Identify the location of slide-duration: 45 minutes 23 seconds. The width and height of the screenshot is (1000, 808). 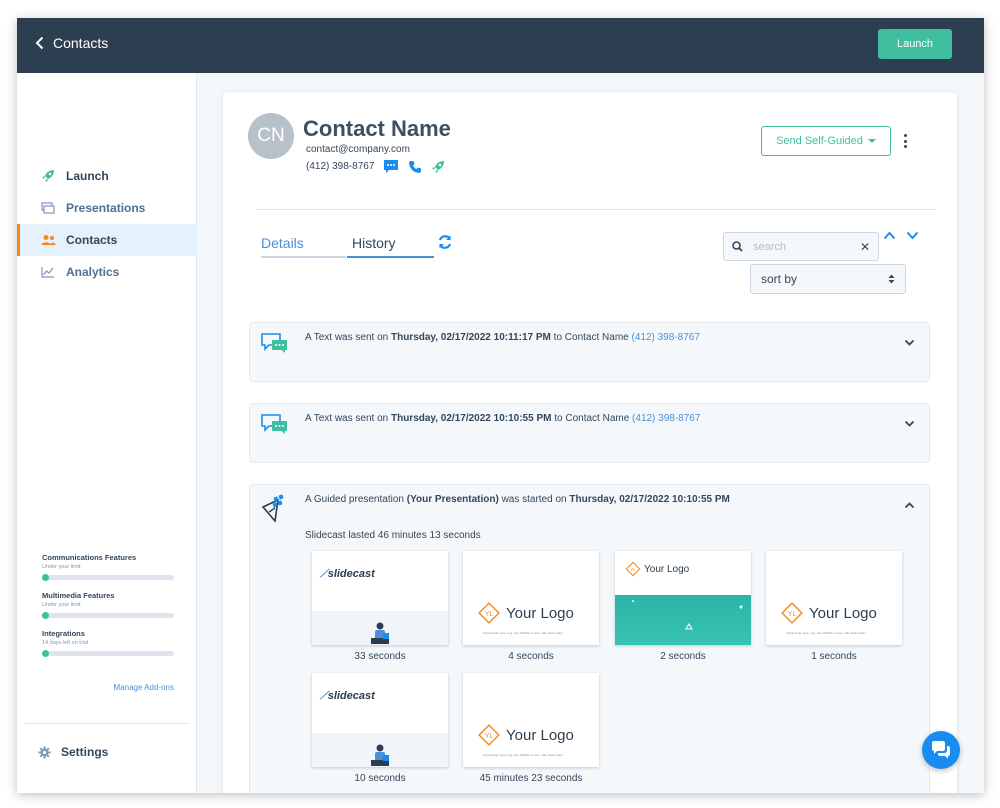
(531, 778).